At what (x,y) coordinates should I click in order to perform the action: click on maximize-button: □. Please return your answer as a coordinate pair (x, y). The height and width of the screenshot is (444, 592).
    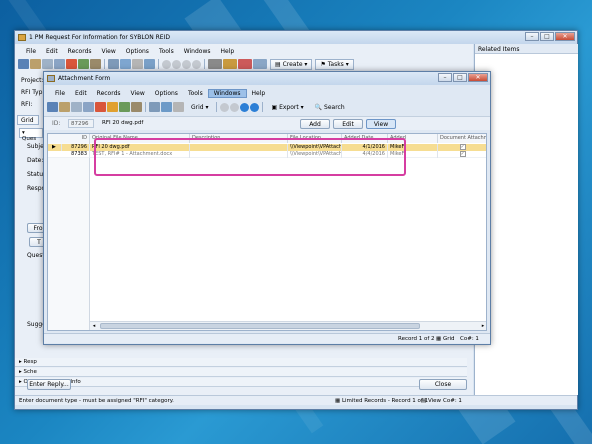
    Looking at the image, I should click on (547, 36).